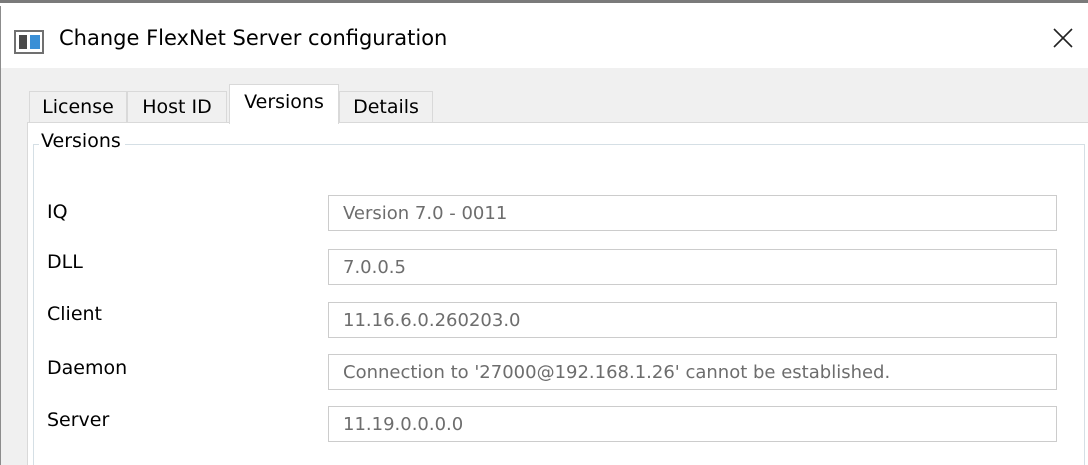 This screenshot has height=465, width=1088. I want to click on tab-versions: Versions, so click(284, 104).